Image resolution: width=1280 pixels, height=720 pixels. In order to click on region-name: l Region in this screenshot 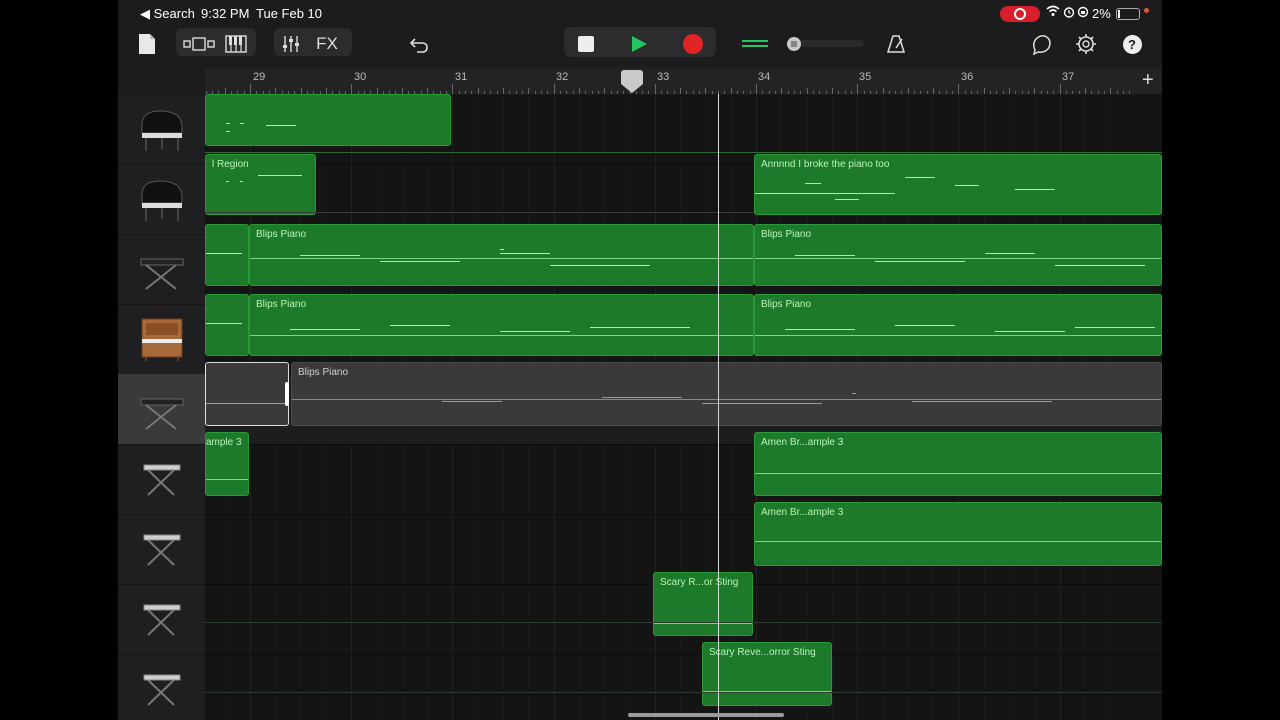, I will do `click(230, 164)`.